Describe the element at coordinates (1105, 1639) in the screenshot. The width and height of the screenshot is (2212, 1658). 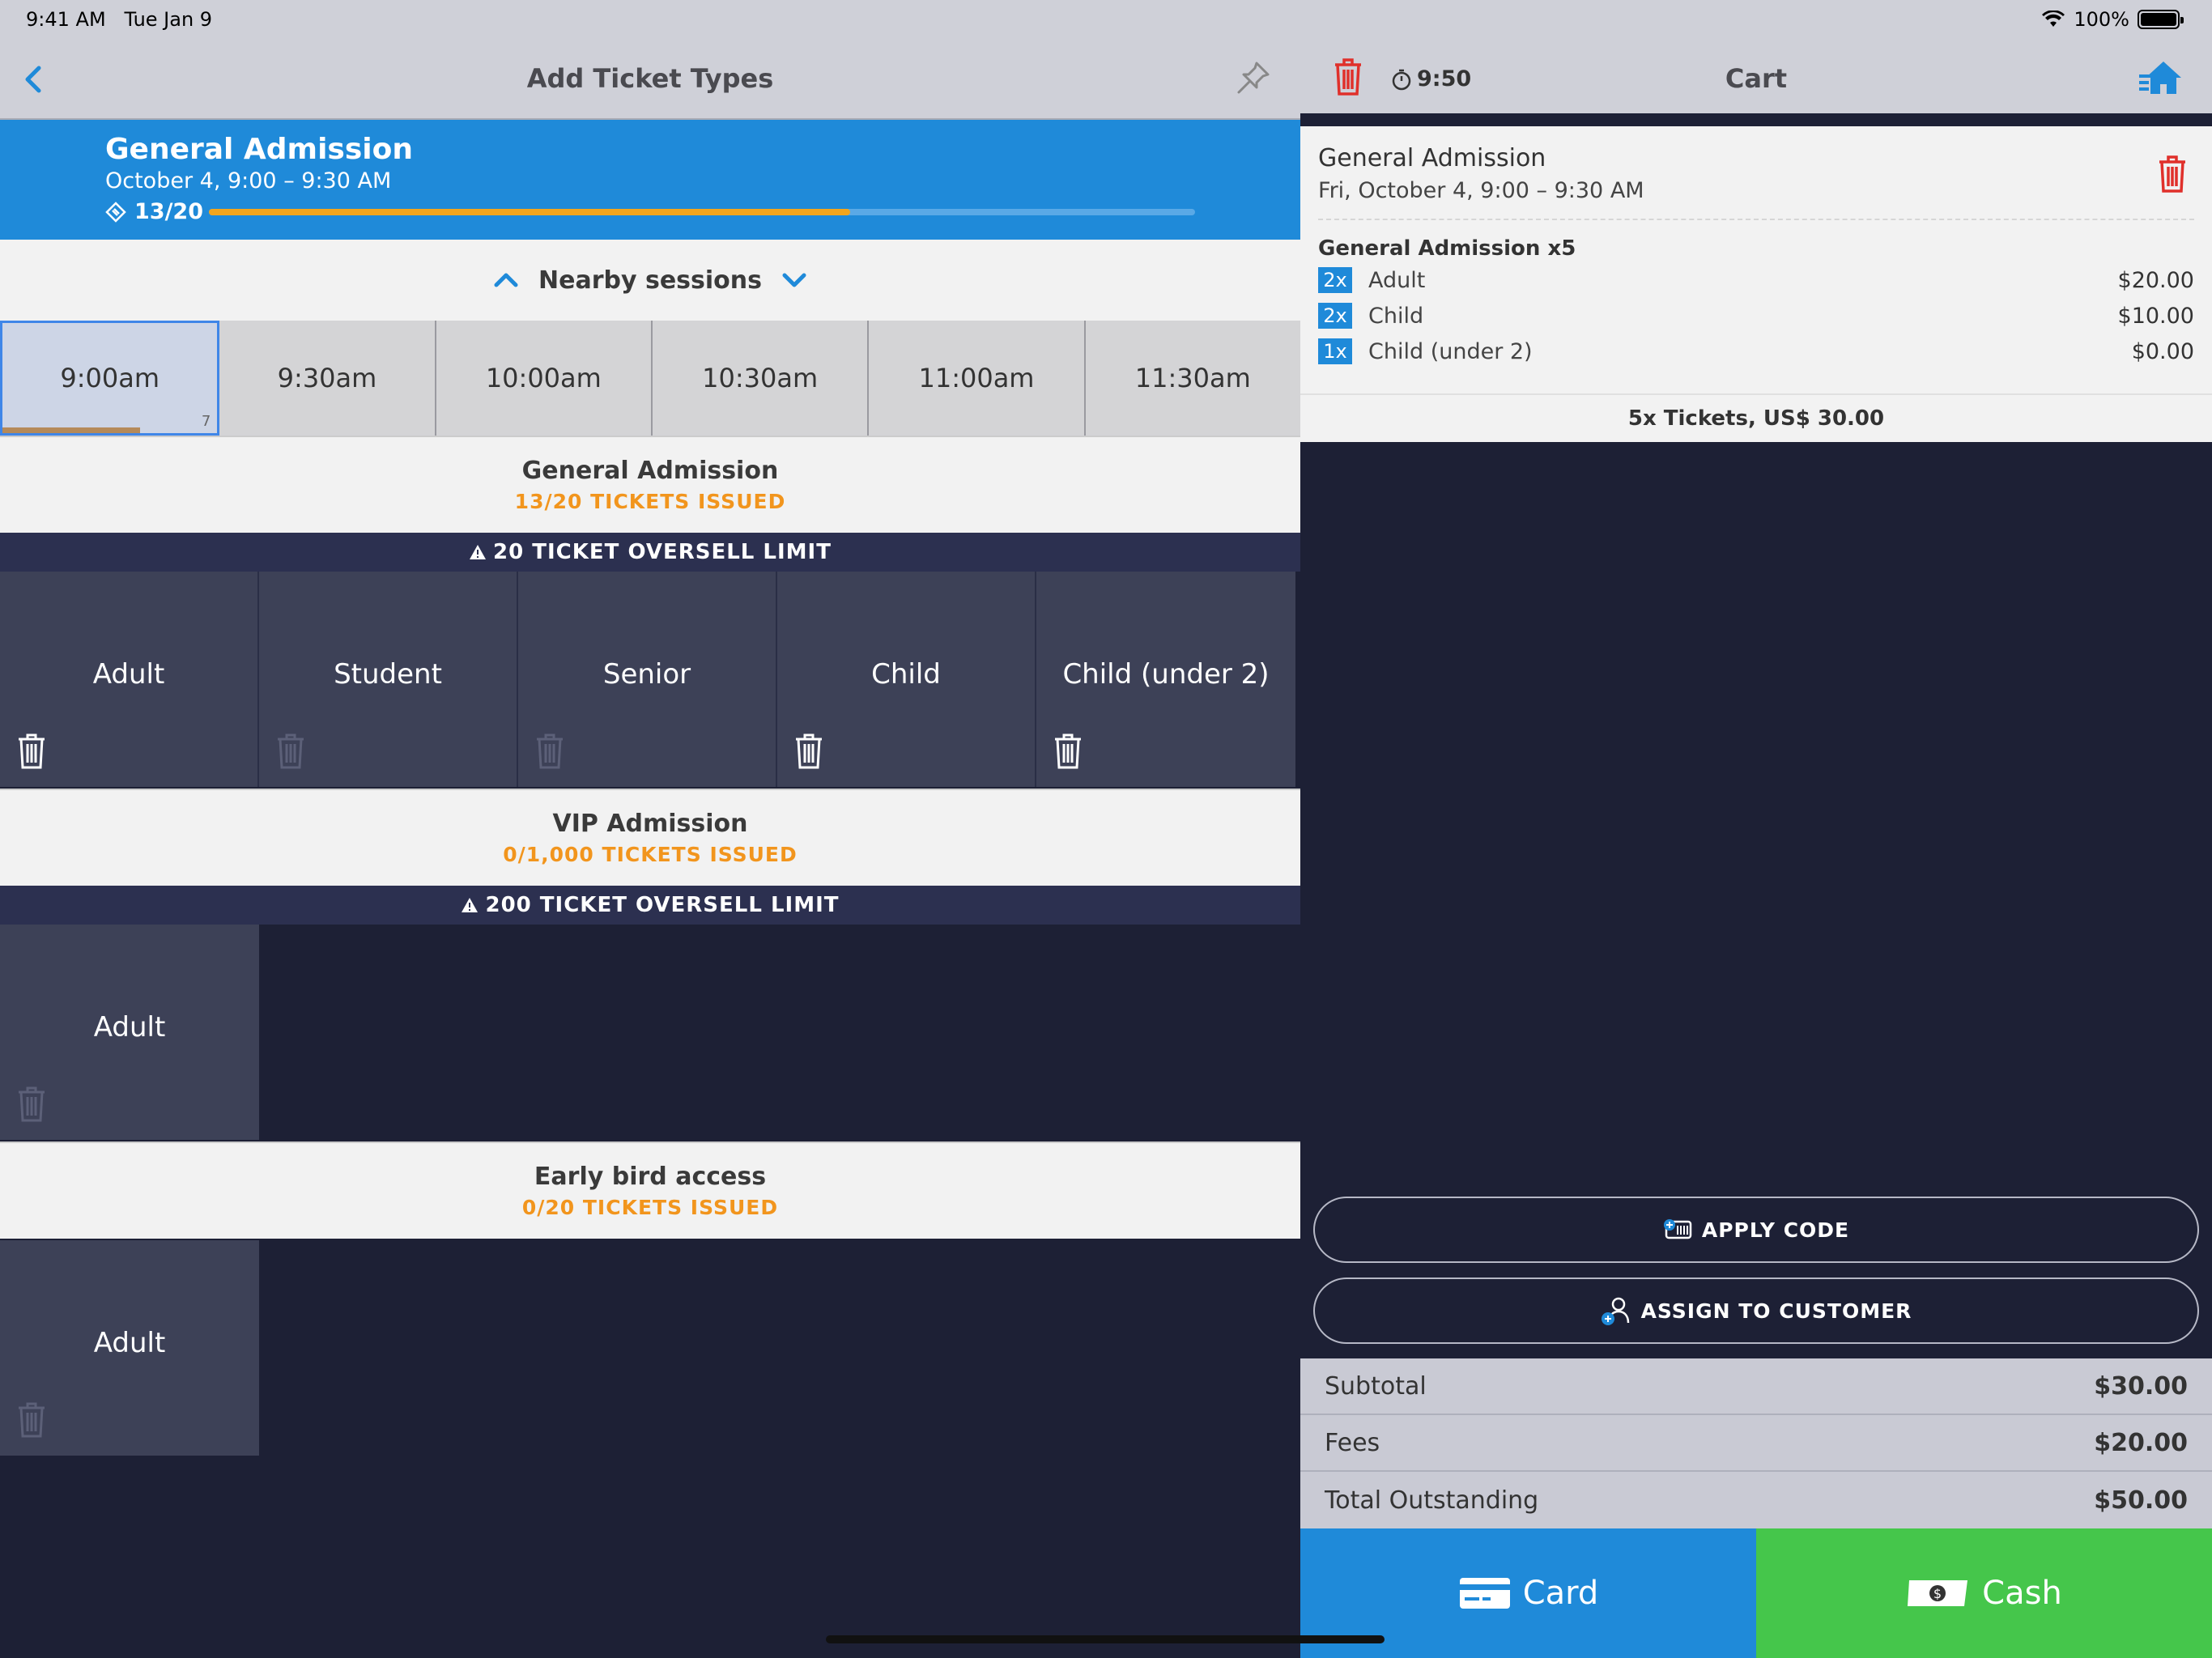
I see `home-indicator` at that location.